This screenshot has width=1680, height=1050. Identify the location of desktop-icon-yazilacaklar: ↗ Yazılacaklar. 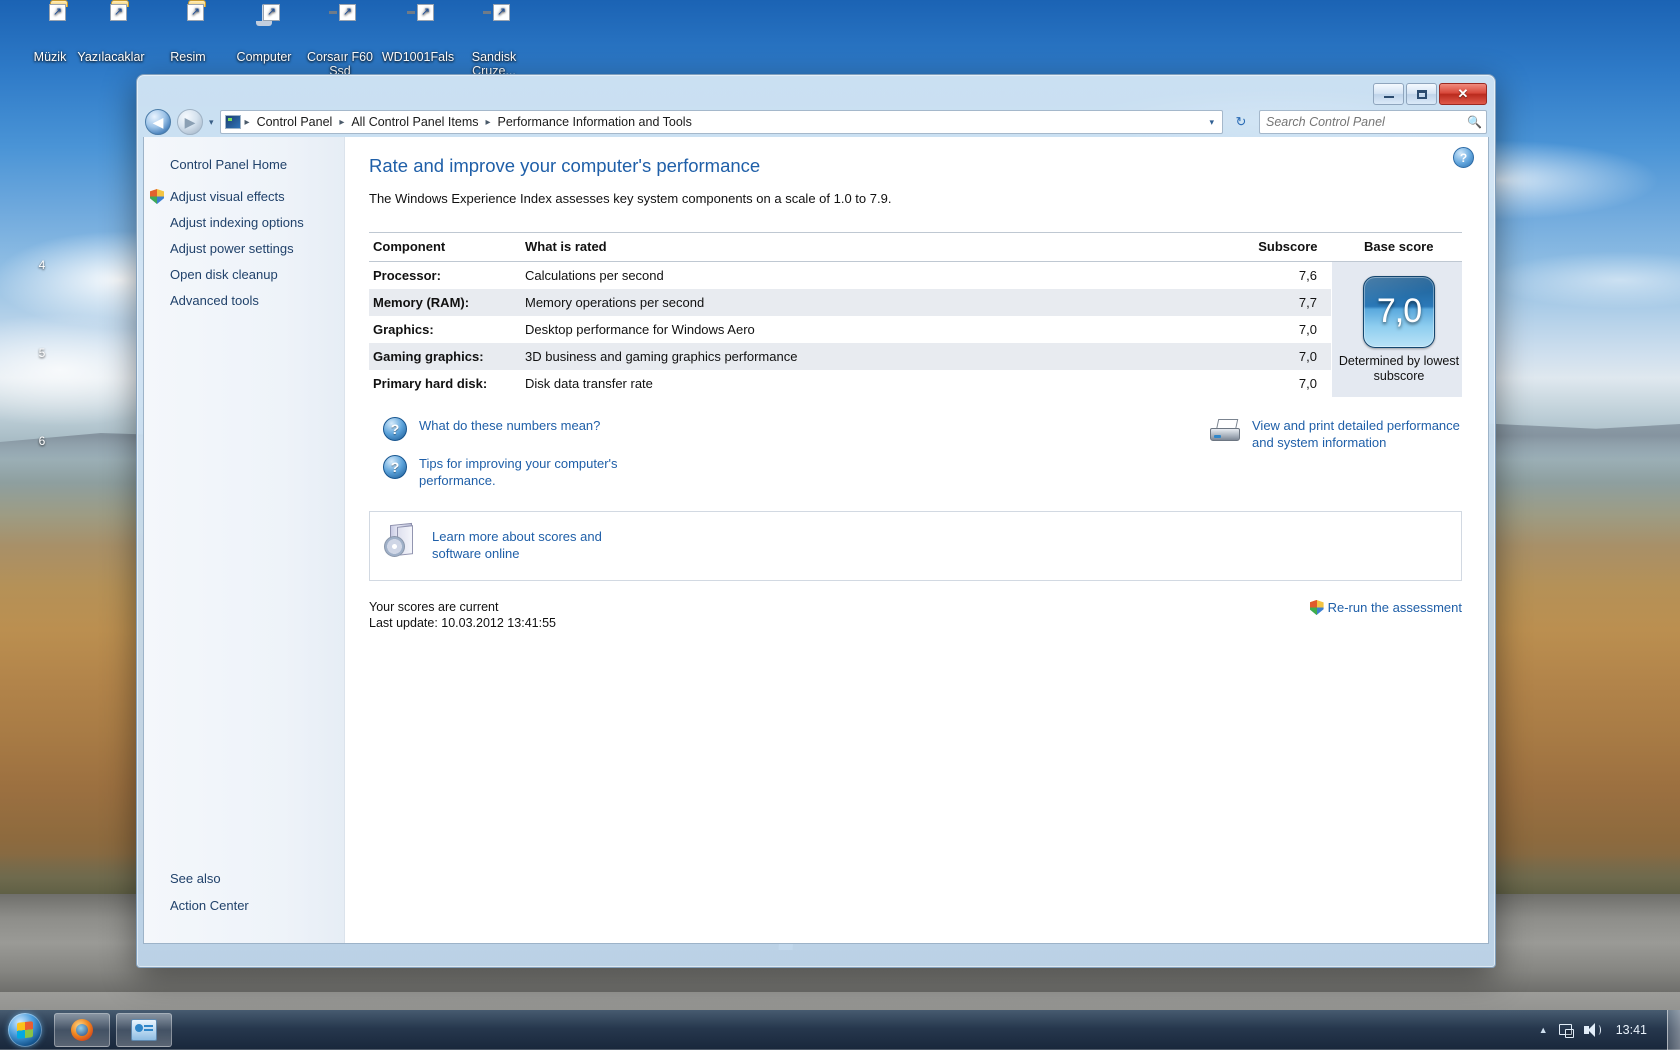
(111, 34).